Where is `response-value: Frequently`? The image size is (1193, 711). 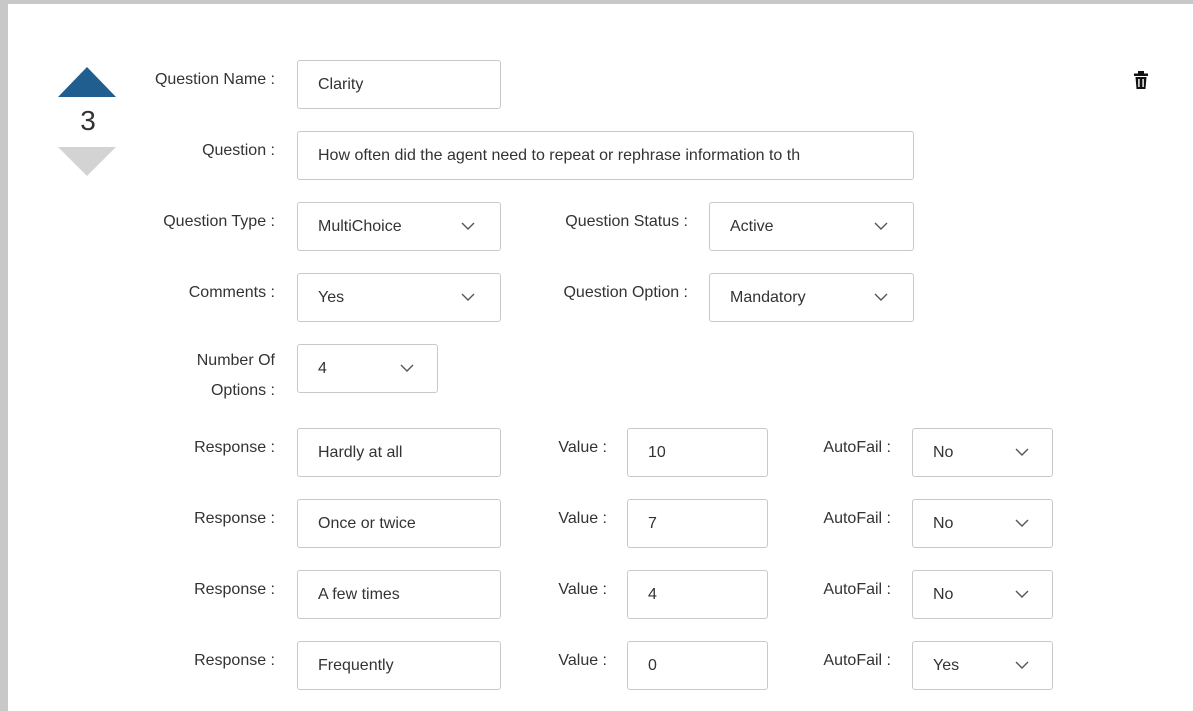 response-value: Frequently is located at coordinates (356, 665).